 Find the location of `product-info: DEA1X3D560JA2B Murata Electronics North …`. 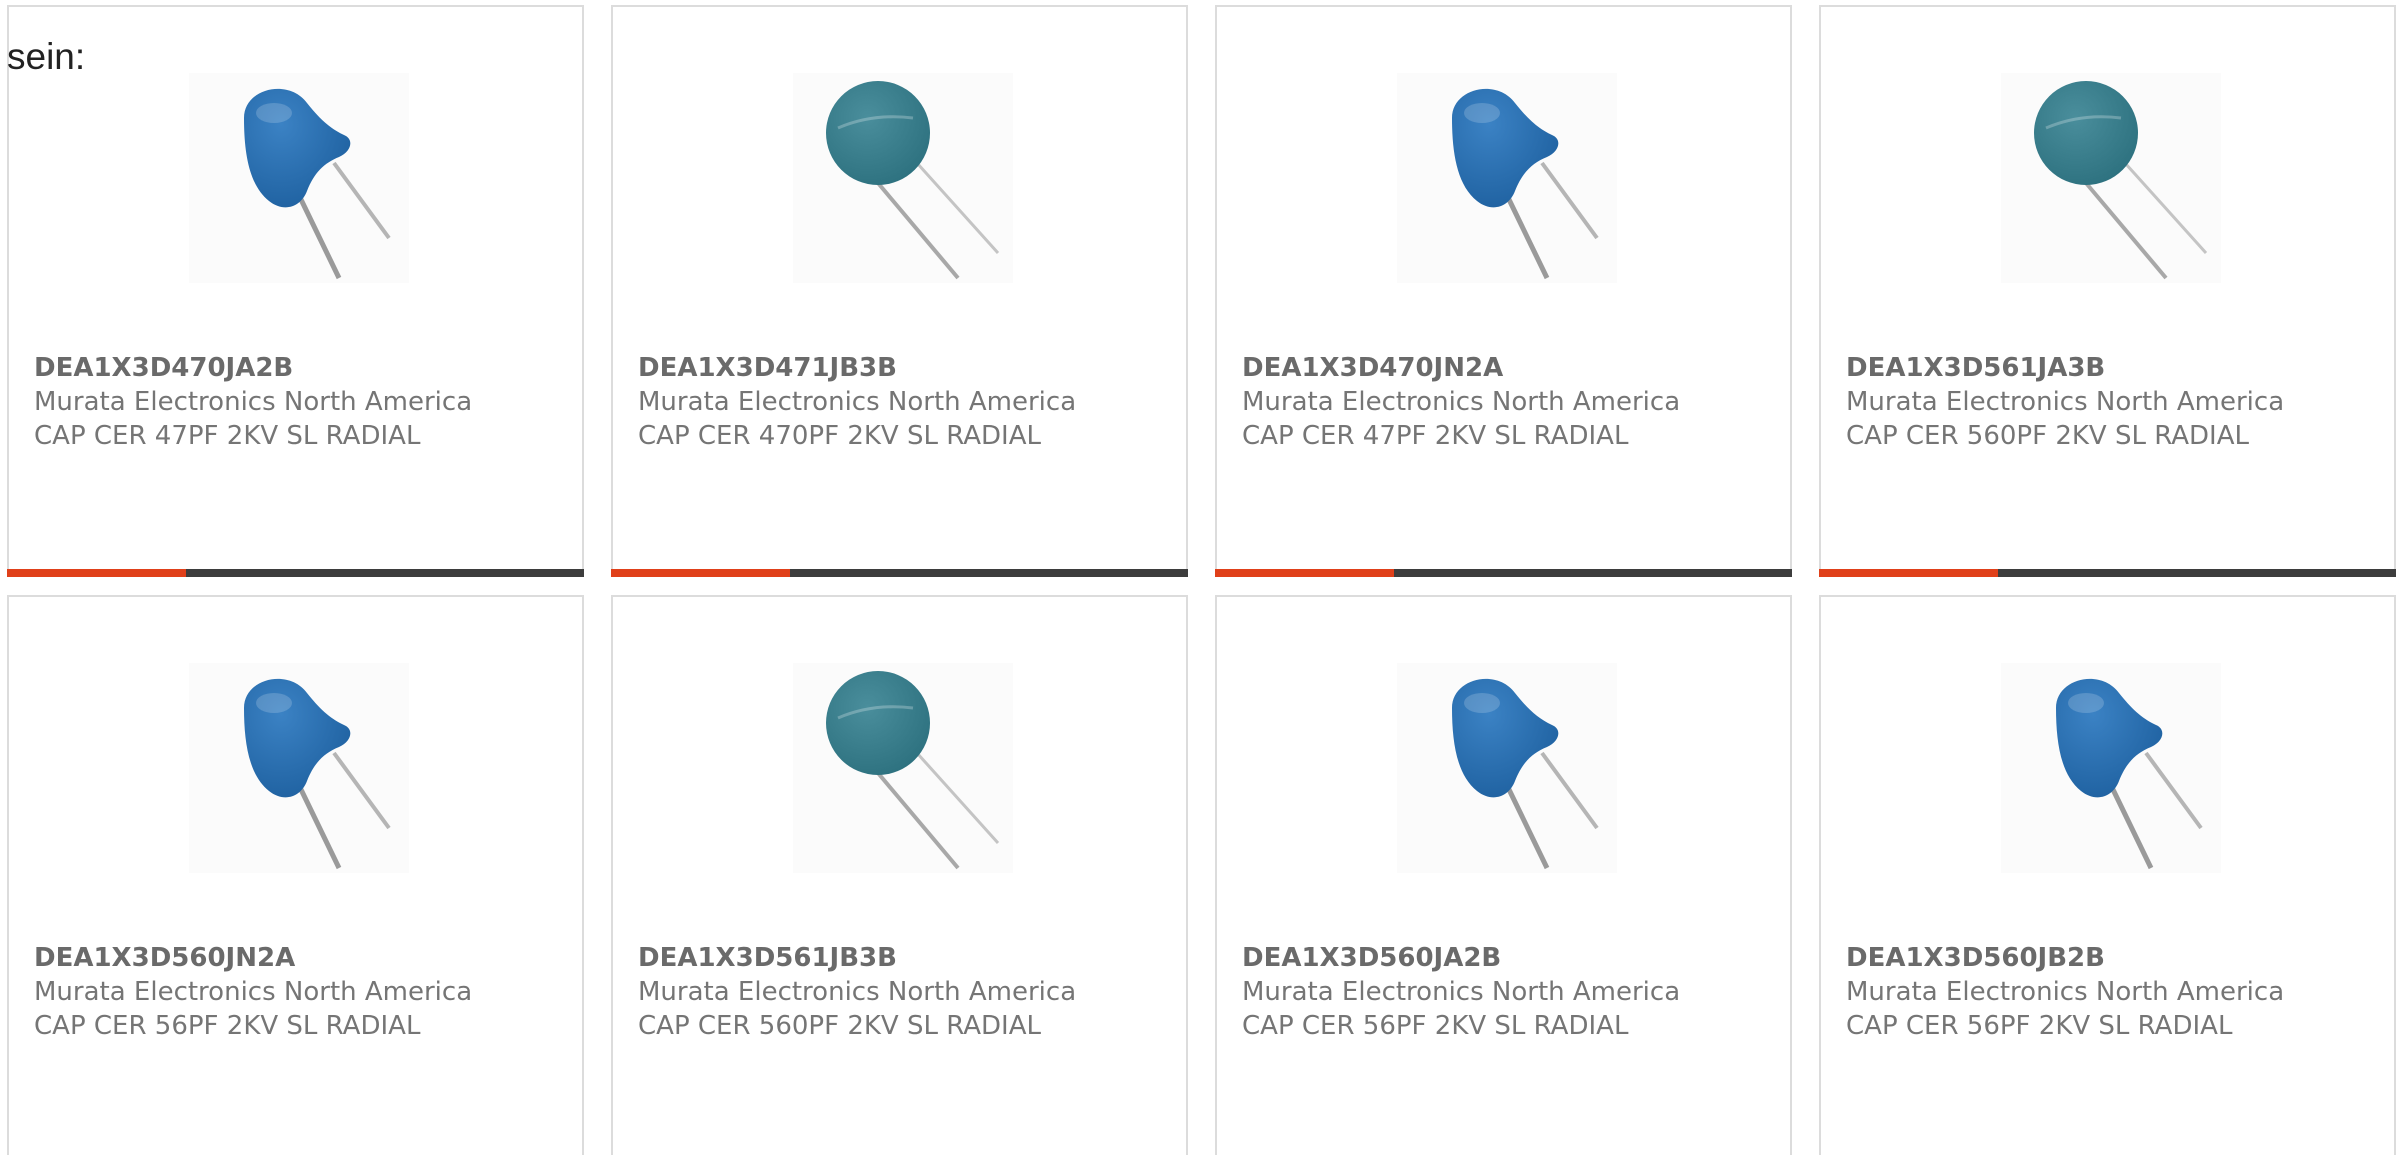

product-info: DEA1X3D560JA2B Murata Electronics North … is located at coordinates (1511, 992).